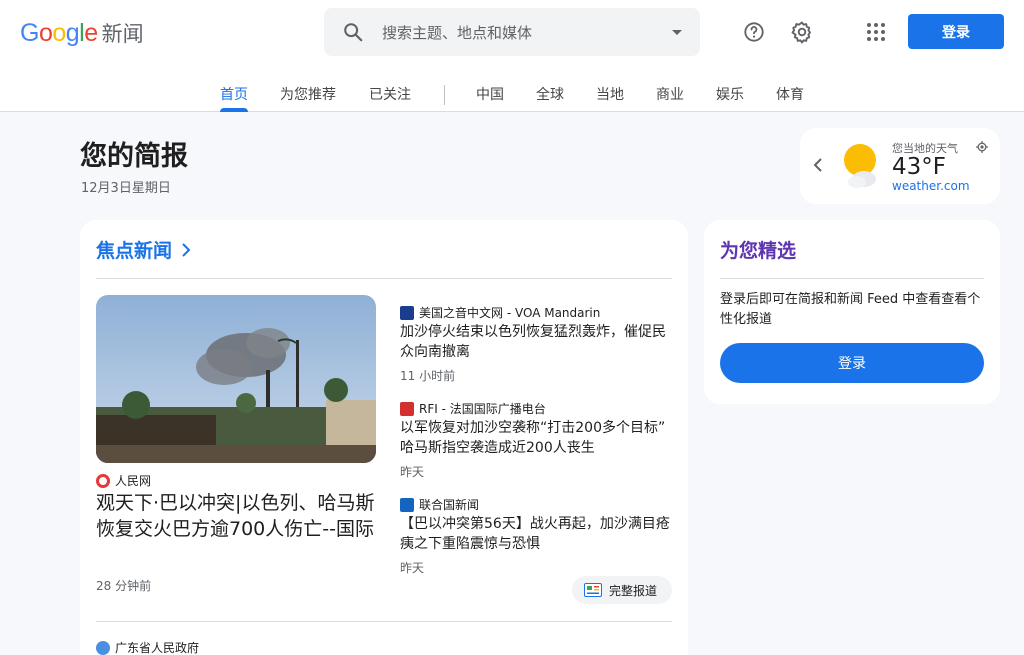  What do you see at coordinates (593, 590) in the screenshot?
I see `full-coverage-icon` at bounding box center [593, 590].